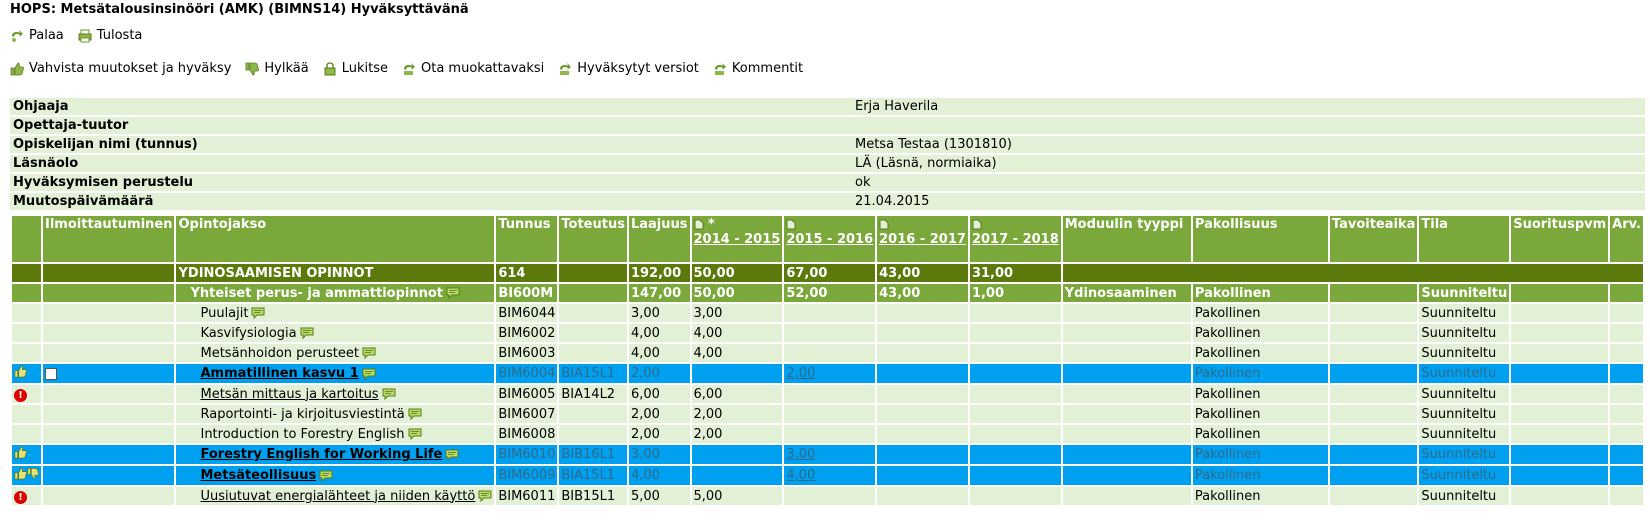  What do you see at coordinates (335, 333) in the screenshot?
I see `course-name-cell: Kasvifysiologia` at bounding box center [335, 333].